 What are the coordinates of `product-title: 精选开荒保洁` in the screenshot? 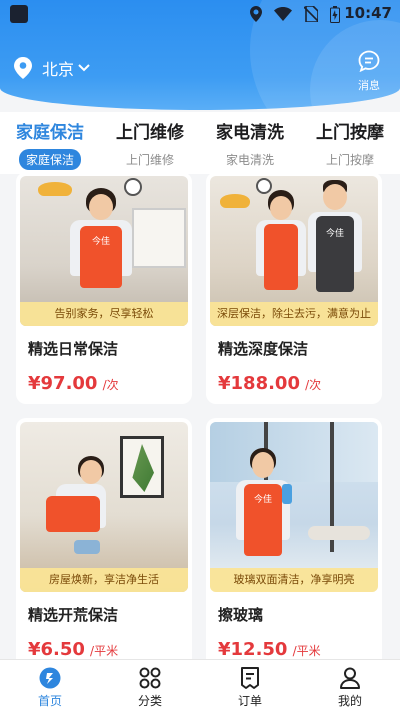 It's located at (73, 615).